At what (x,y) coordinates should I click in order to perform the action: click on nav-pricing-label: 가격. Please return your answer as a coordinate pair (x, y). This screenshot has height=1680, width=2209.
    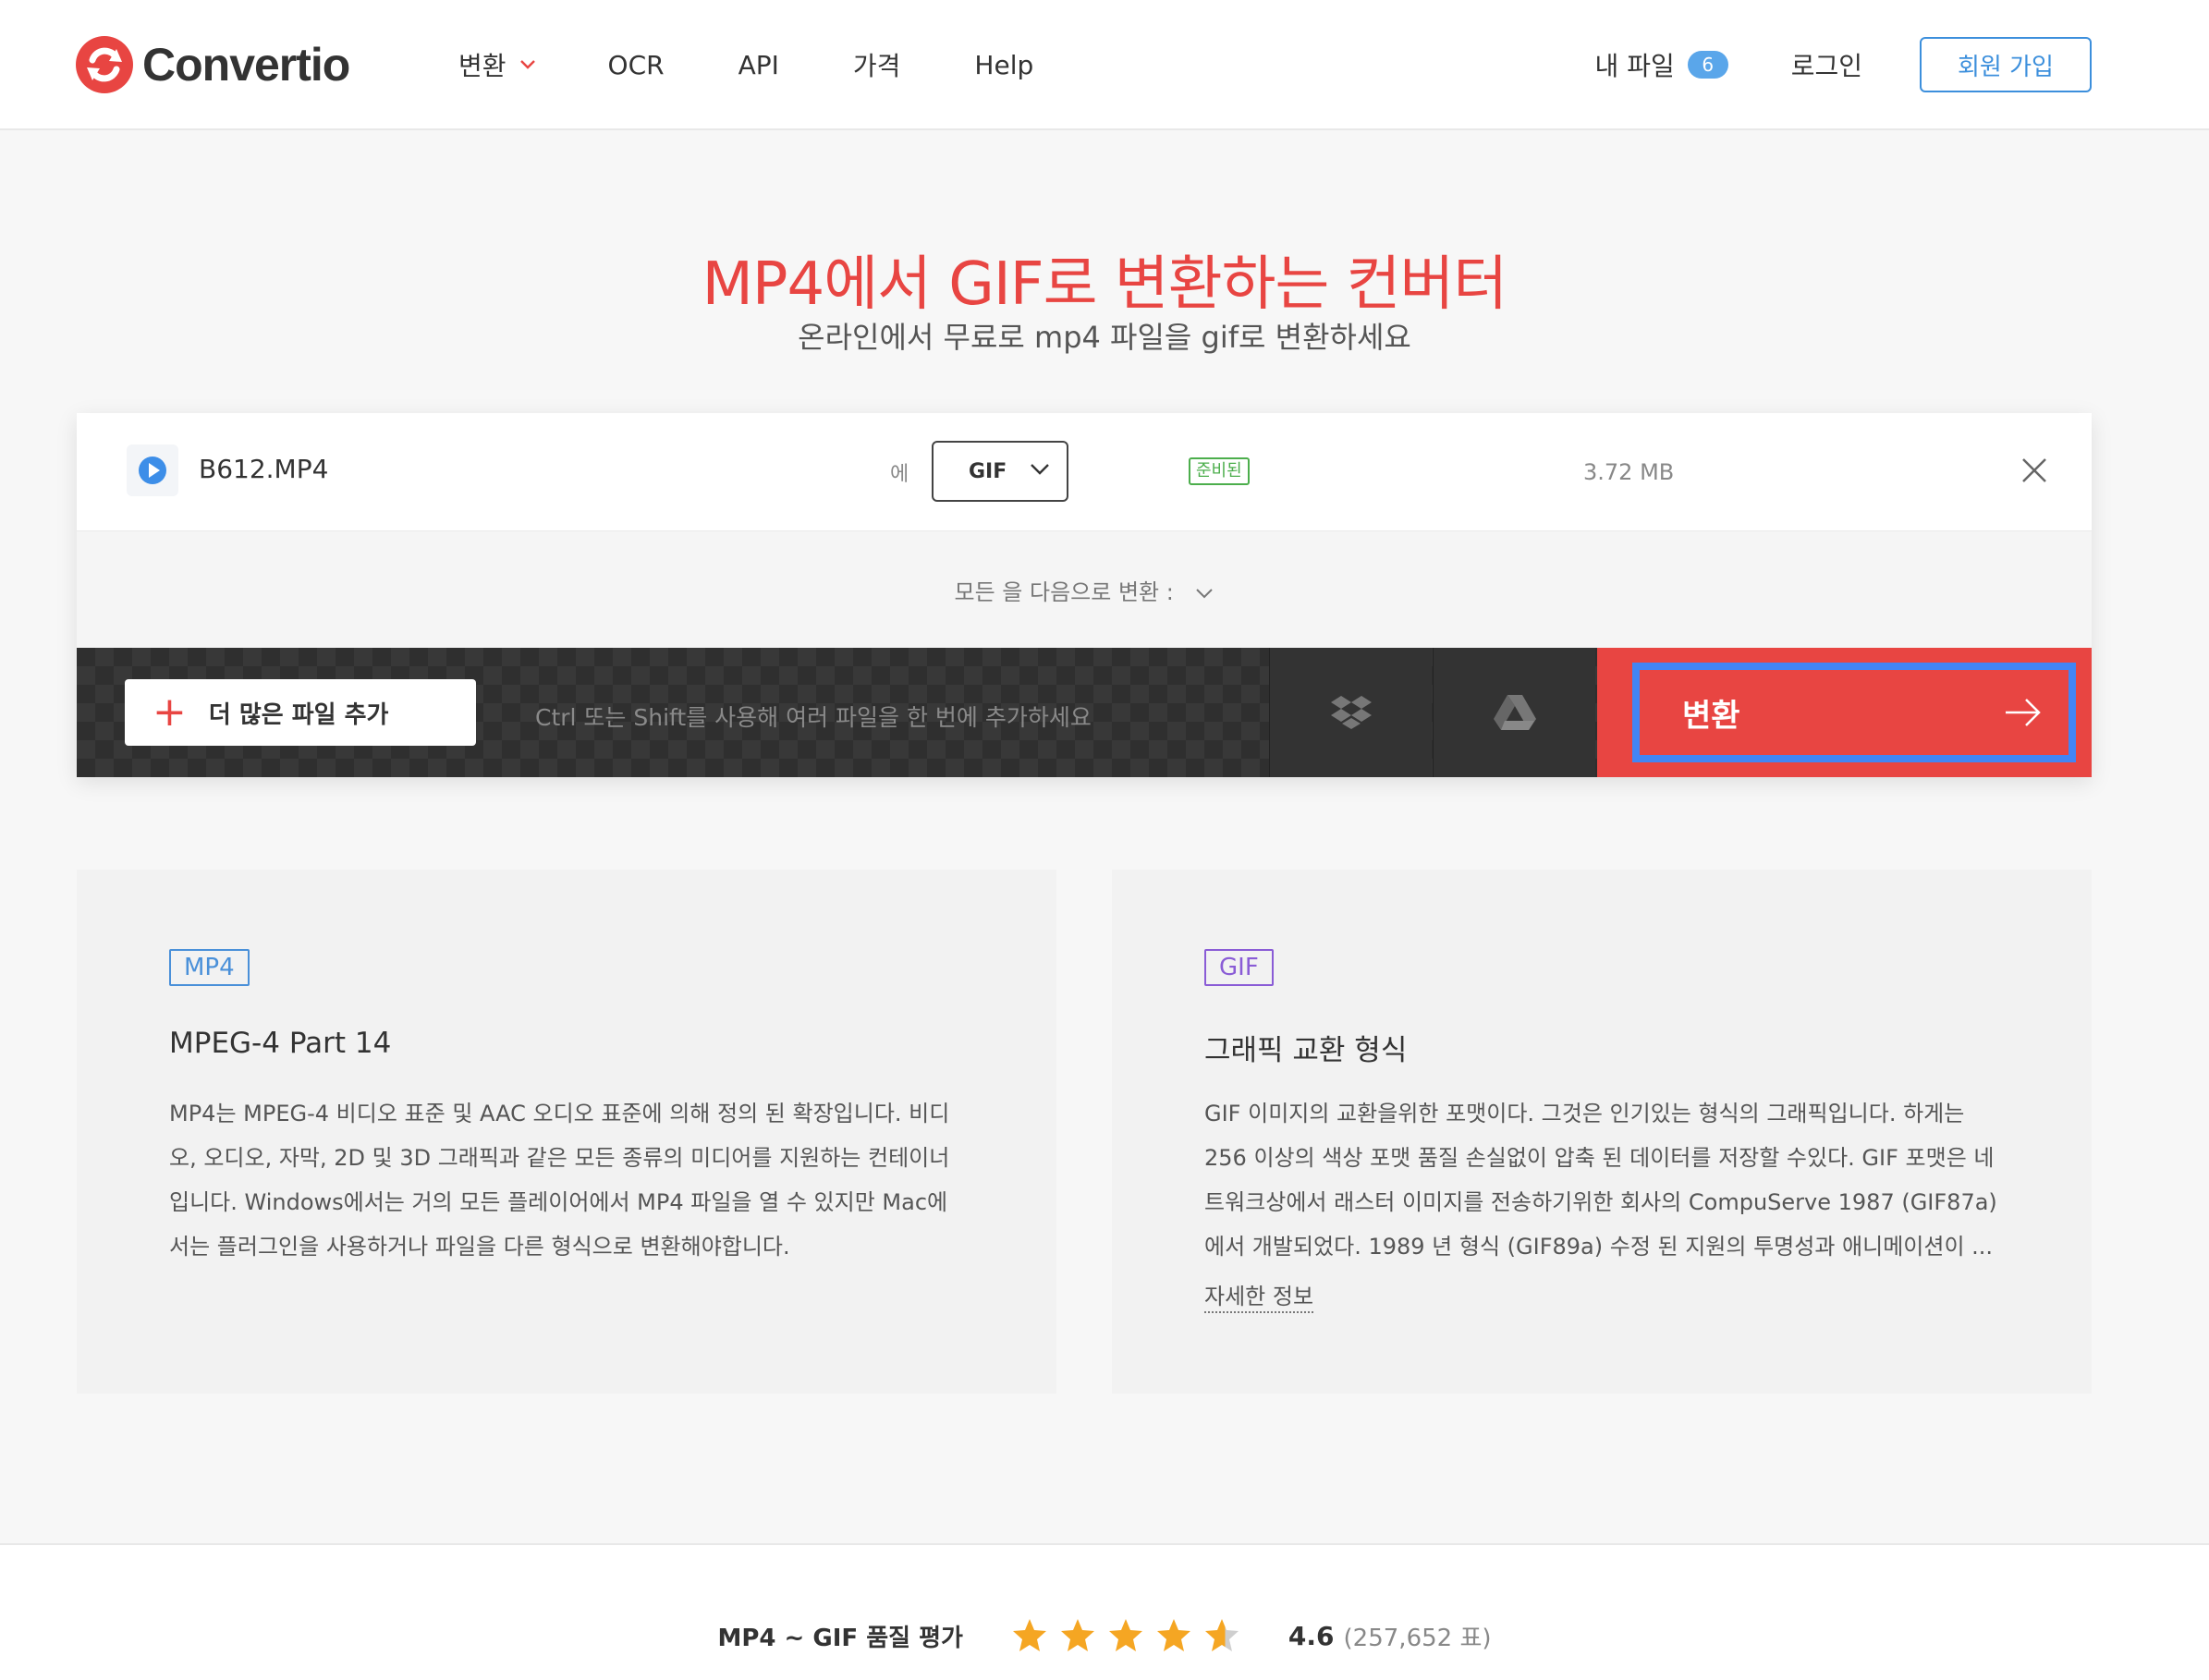
    Looking at the image, I should click on (876, 66).